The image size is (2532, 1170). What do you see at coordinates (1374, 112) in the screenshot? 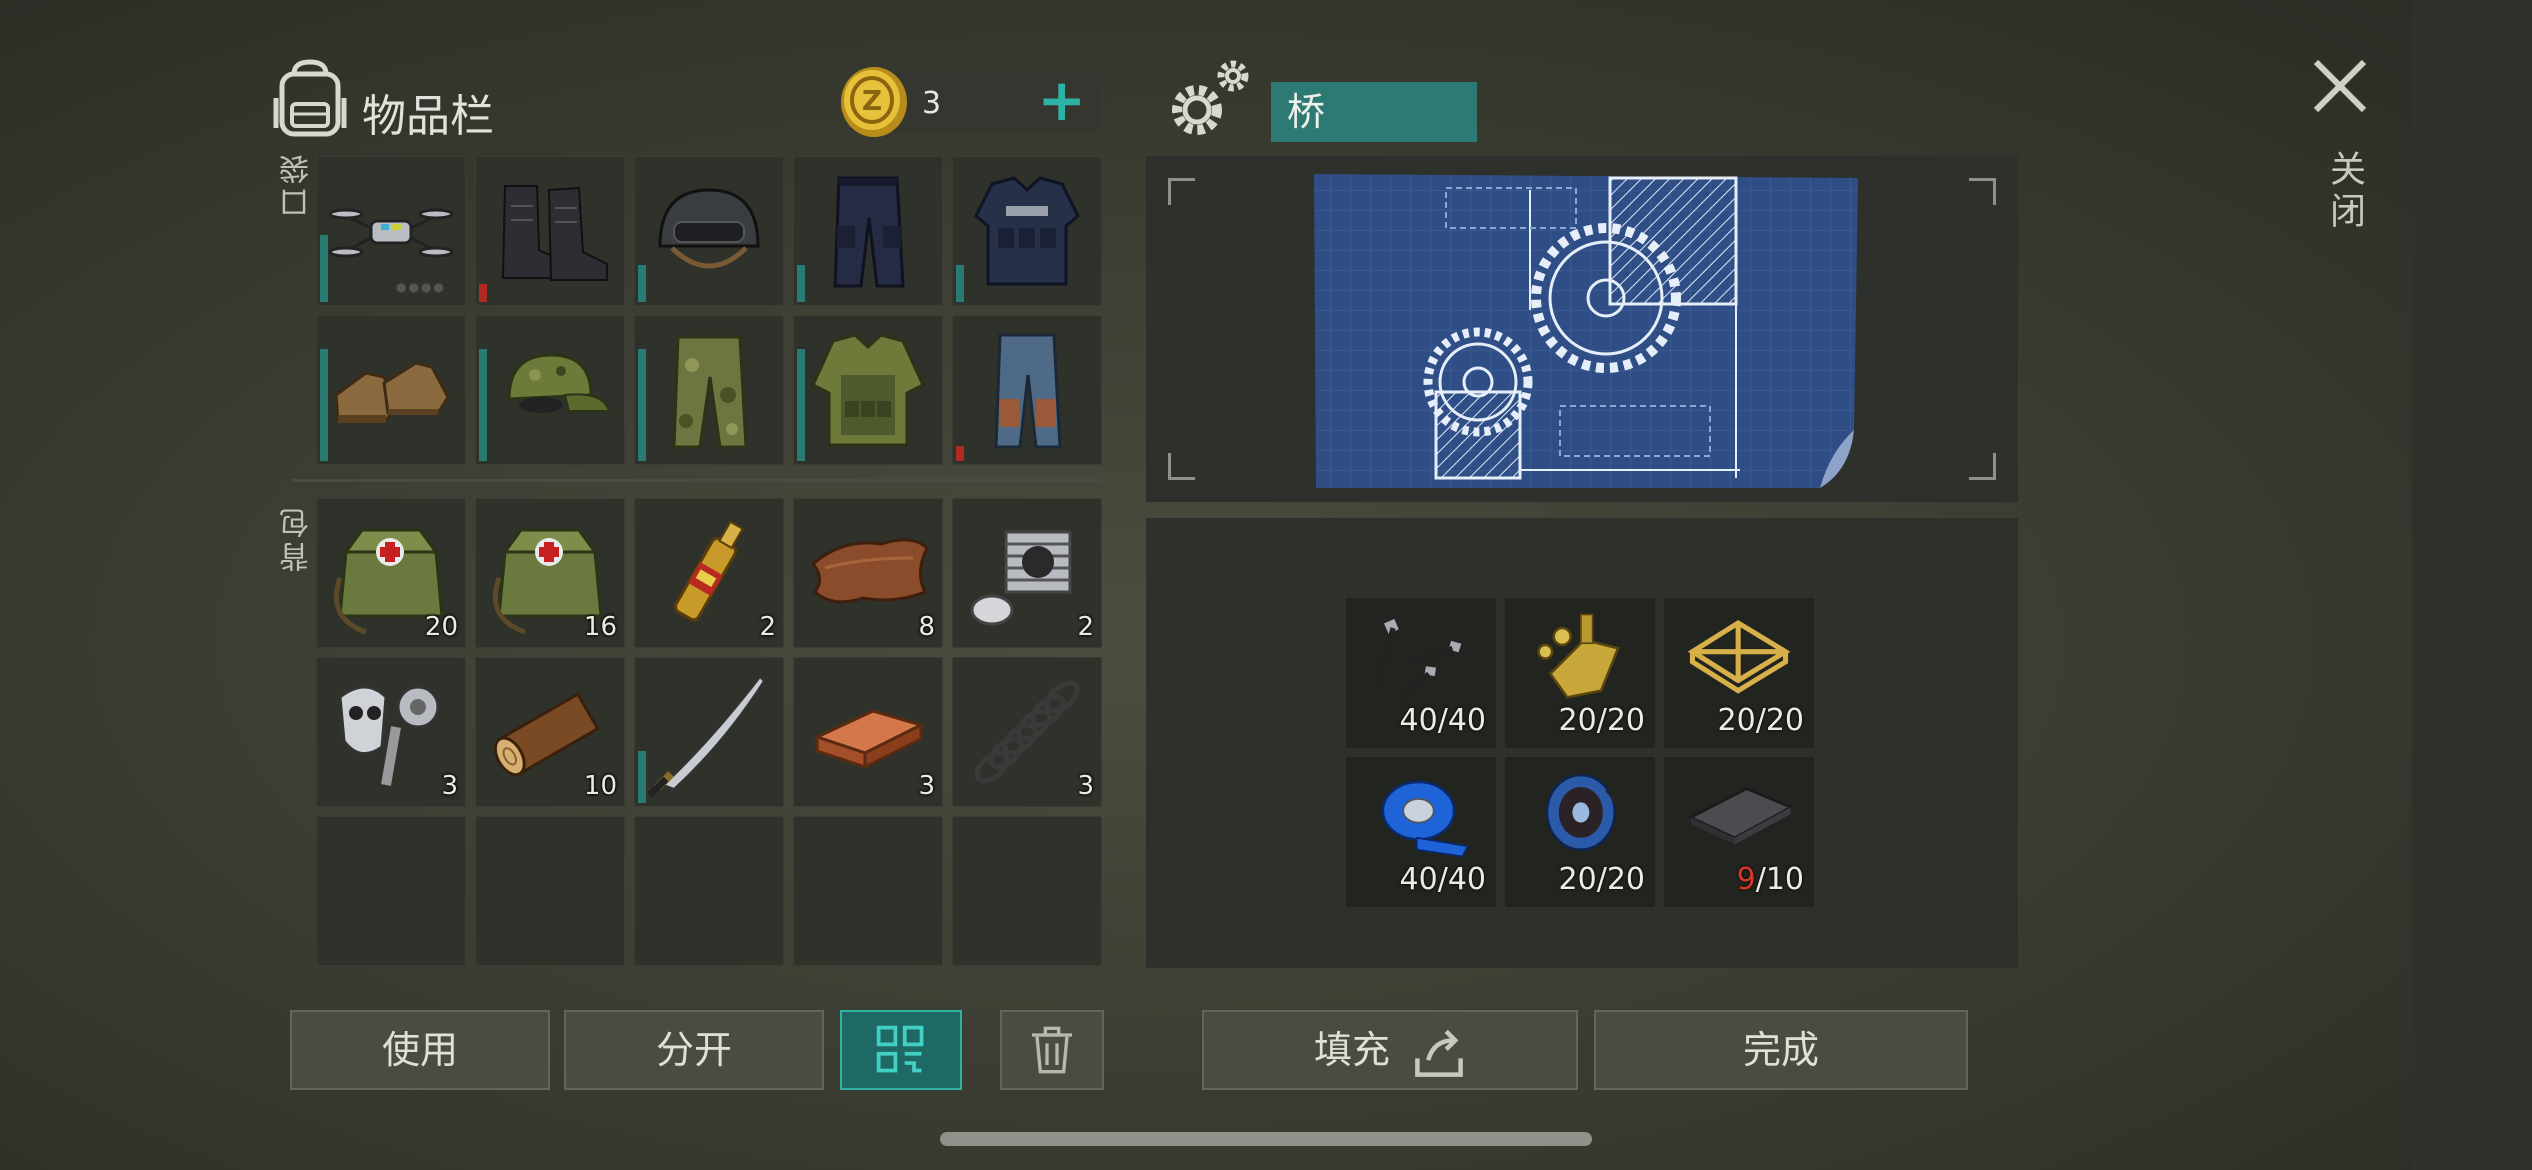
I see `blueprint-name-field: 桥` at bounding box center [1374, 112].